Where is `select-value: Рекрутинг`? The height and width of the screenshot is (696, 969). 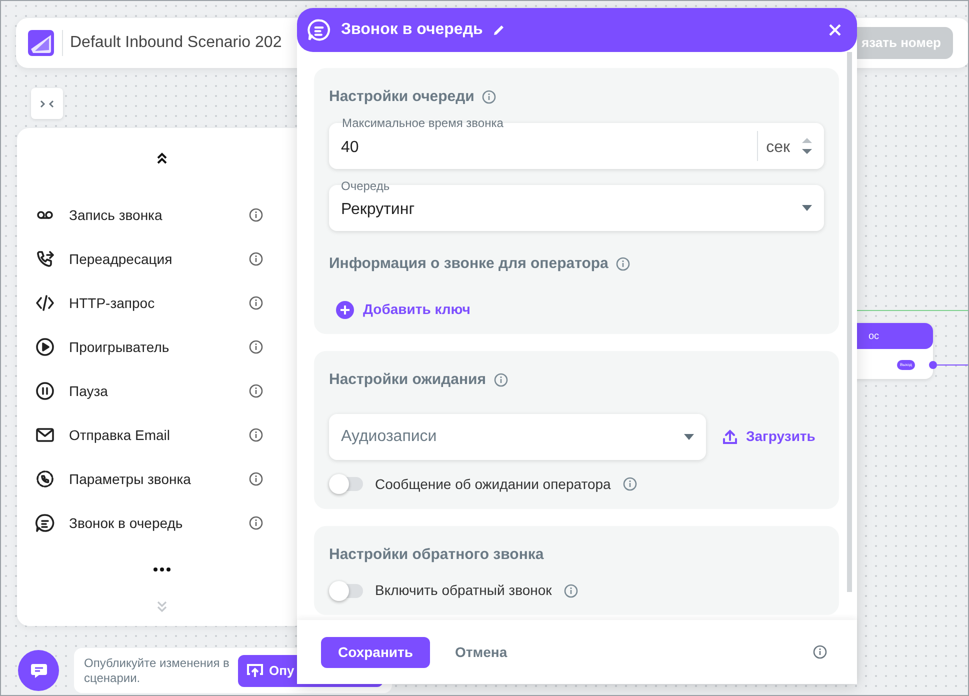
select-value: Рекрутинг is located at coordinates (378, 210).